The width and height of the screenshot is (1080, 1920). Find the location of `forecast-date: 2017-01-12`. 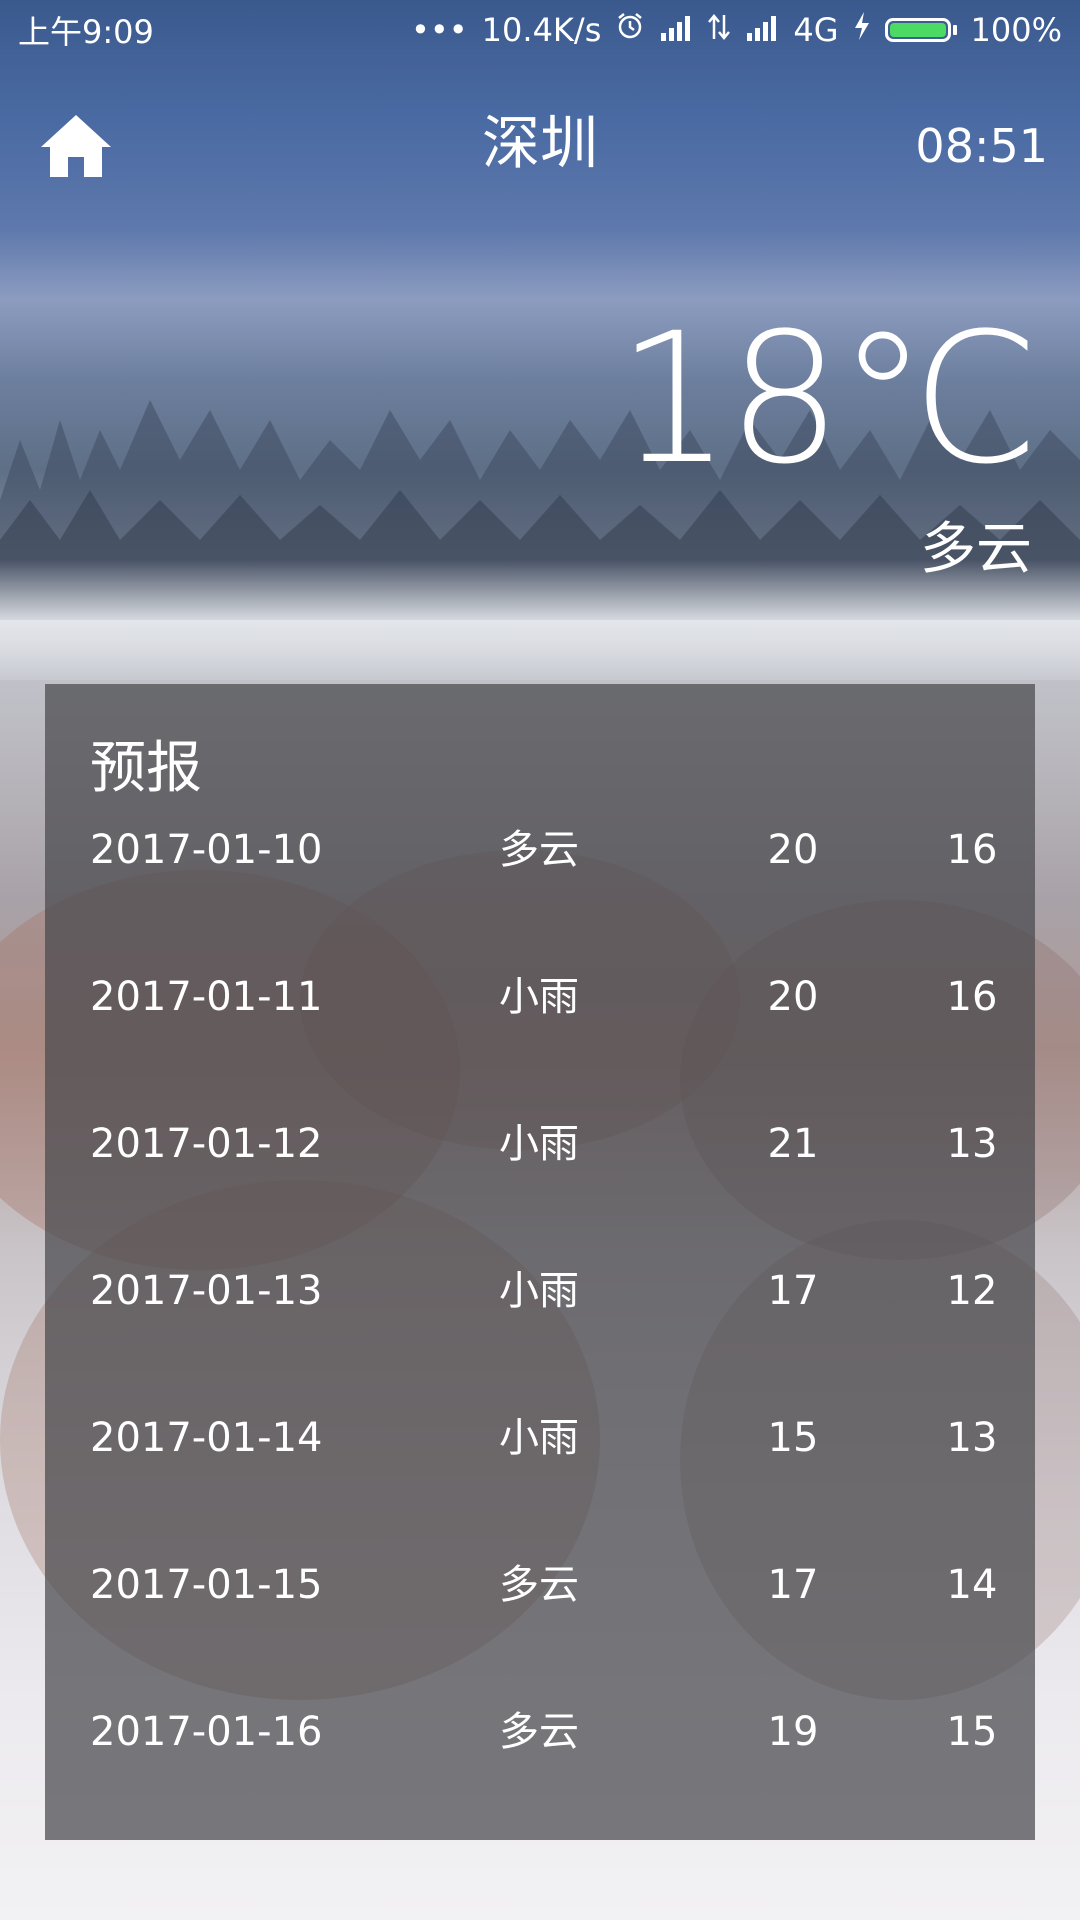

forecast-date: 2017-01-12 is located at coordinates (206, 1144).